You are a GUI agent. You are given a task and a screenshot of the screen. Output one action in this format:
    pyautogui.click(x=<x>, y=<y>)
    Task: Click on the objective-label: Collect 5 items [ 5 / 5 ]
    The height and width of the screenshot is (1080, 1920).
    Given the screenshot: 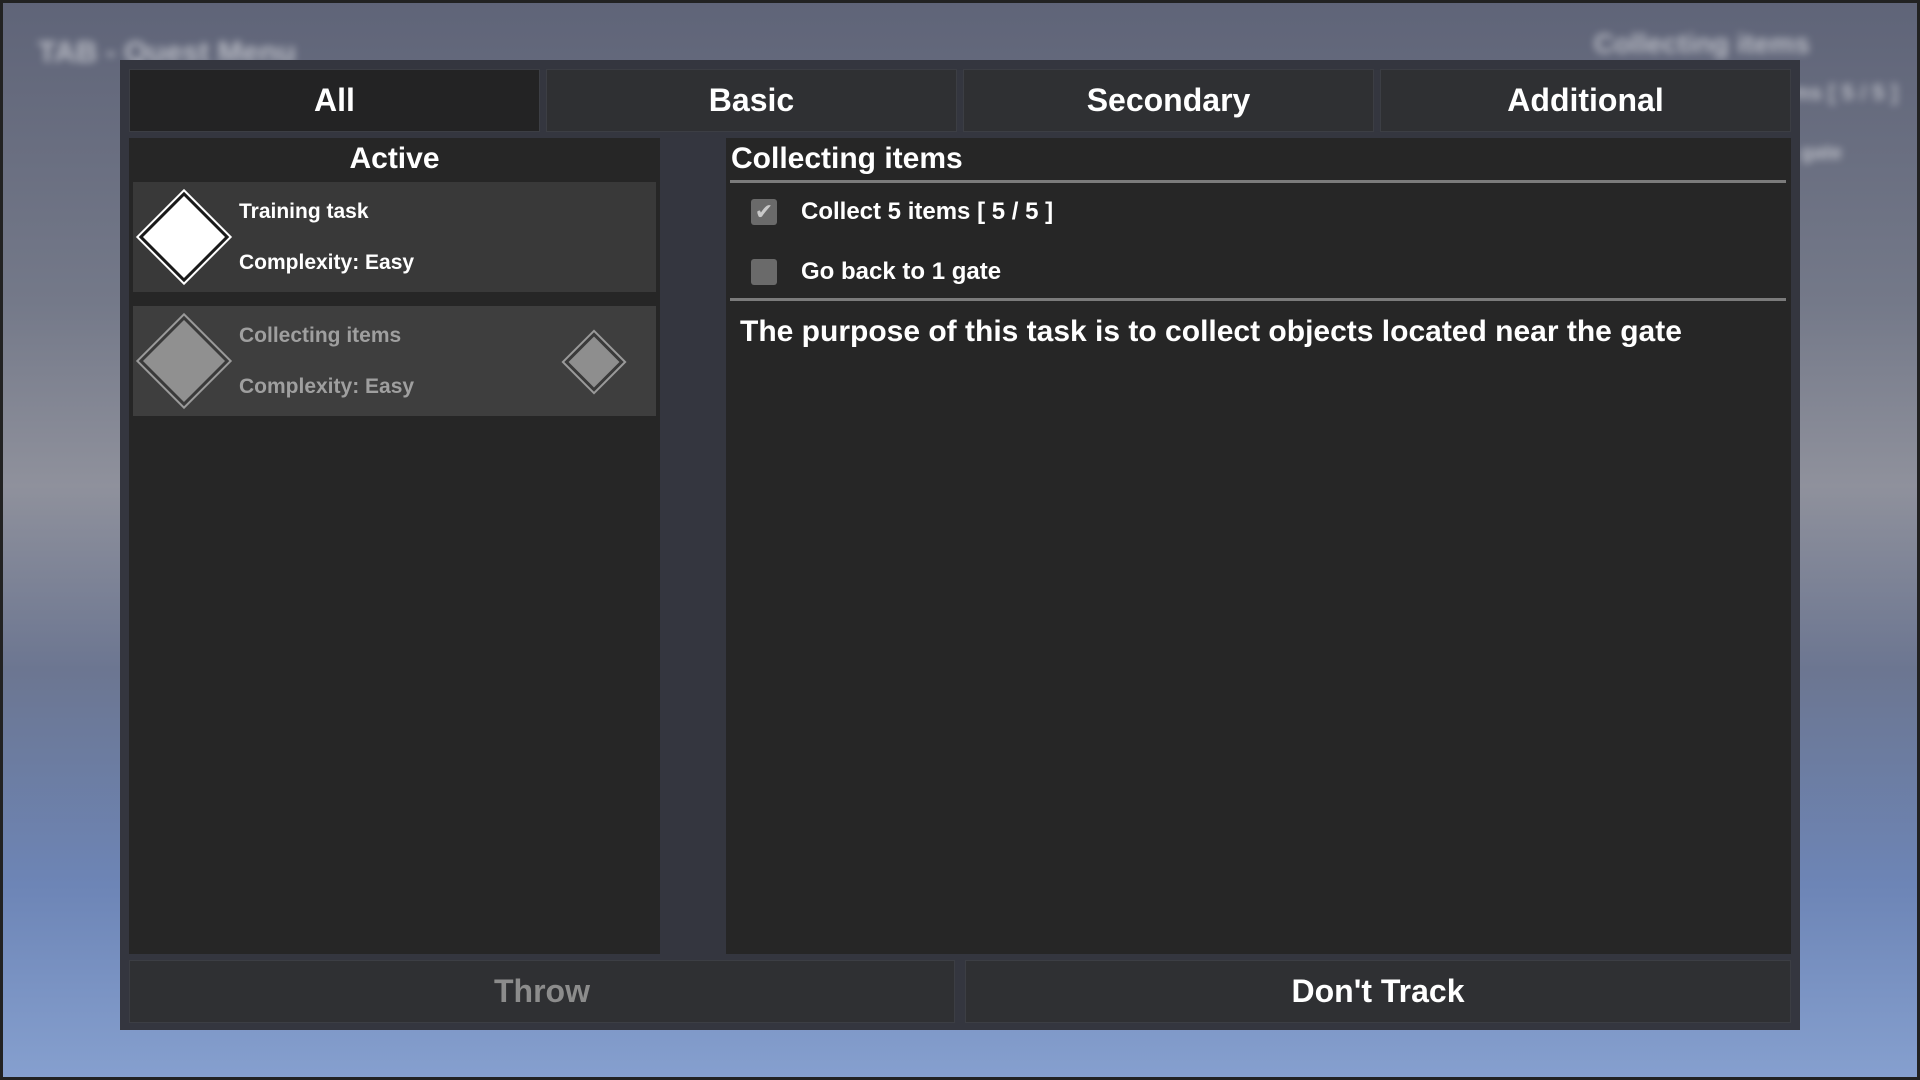 What is the action you would take?
    pyautogui.click(x=927, y=211)
    